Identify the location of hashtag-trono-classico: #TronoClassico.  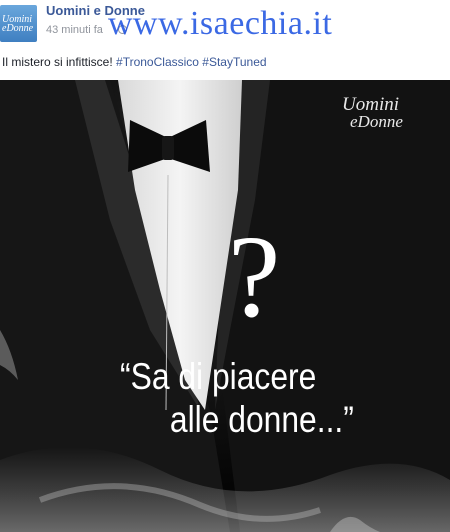
(157, 62).